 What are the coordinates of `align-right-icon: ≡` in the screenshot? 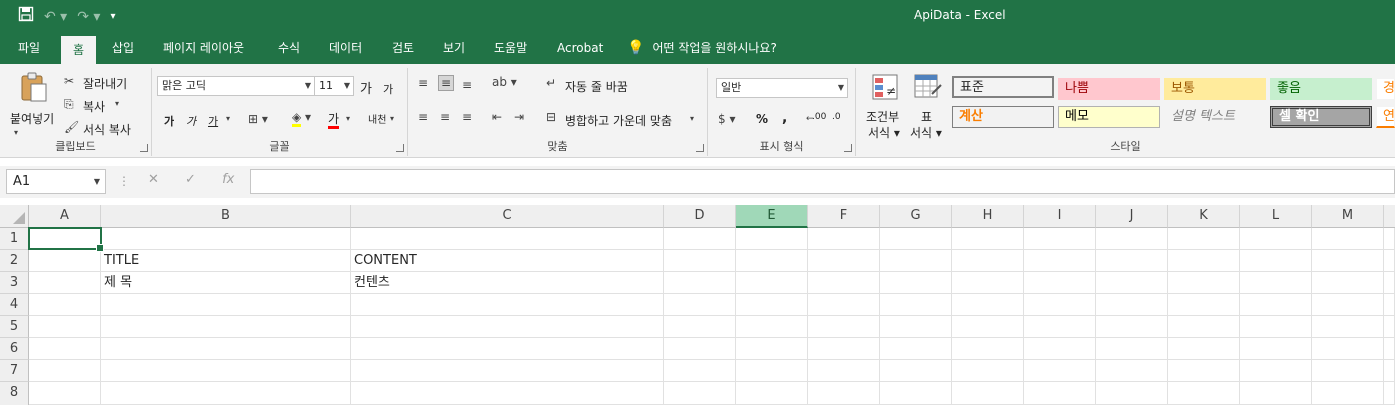 It's located at (467, 117).